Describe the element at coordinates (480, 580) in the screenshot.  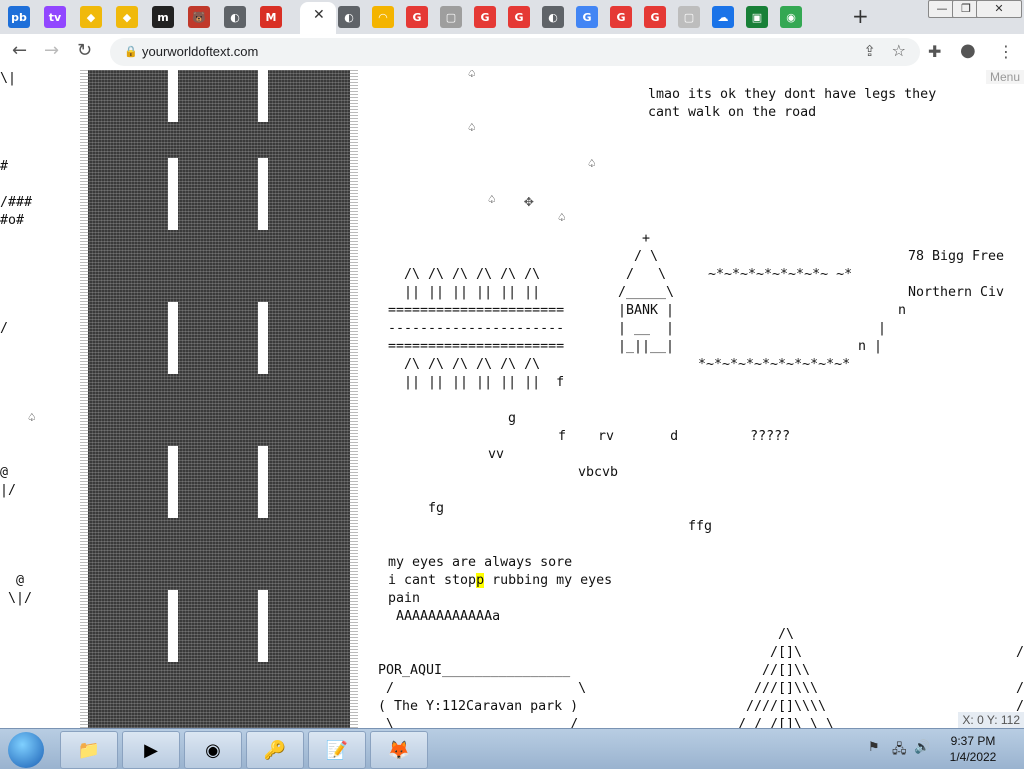
I see `cursor-highlight: p` at that location.